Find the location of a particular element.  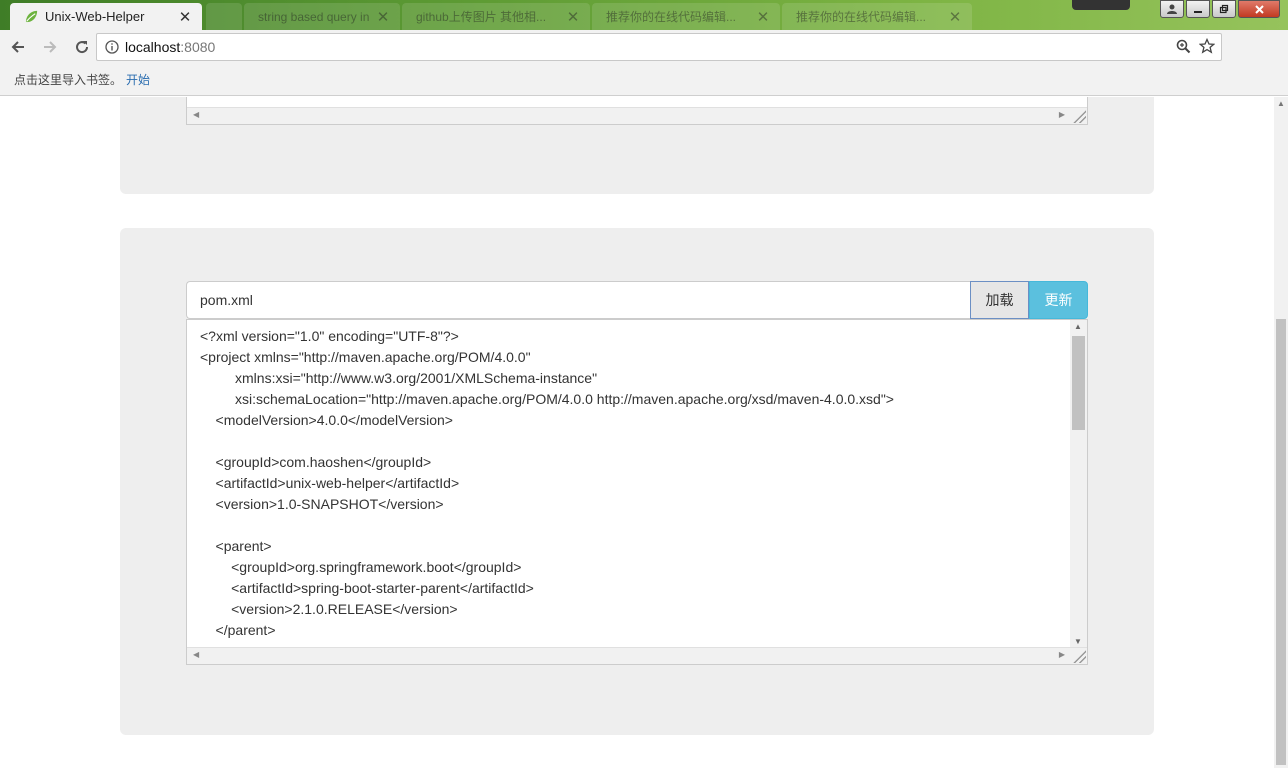

bookmarks-bar: 点击这里导入书签。 开始 is located at coordinates (644, 80).